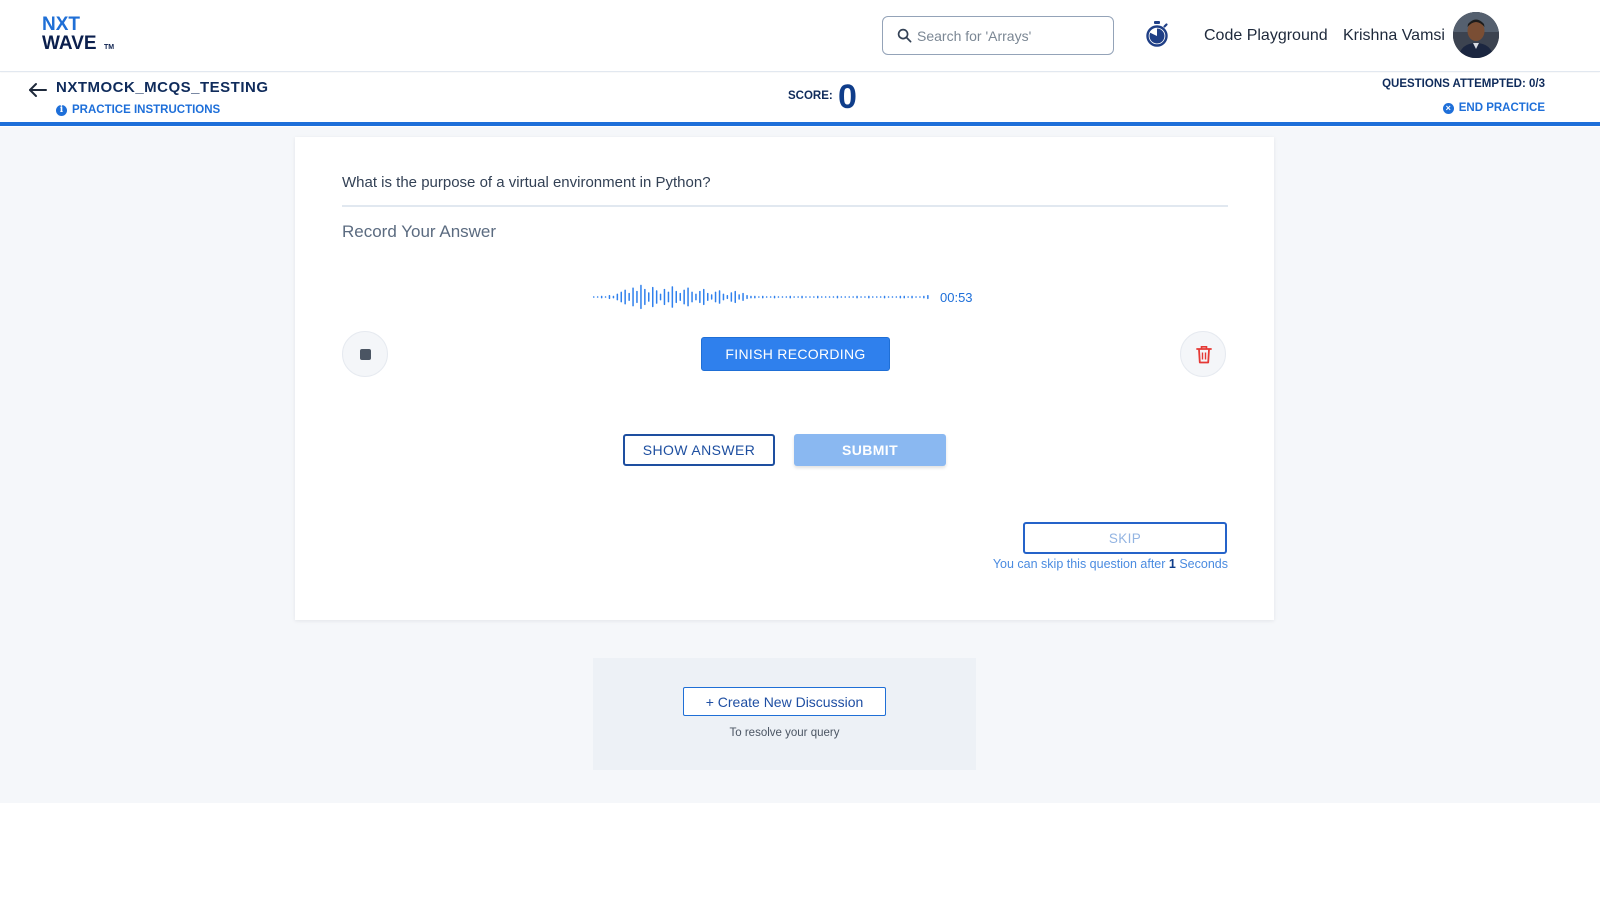 The image size is (1600, 900). What do you see at coordinates (365, 354) in the screenshot?
I see `stop-recording-button` at bounding box center [365, 354].